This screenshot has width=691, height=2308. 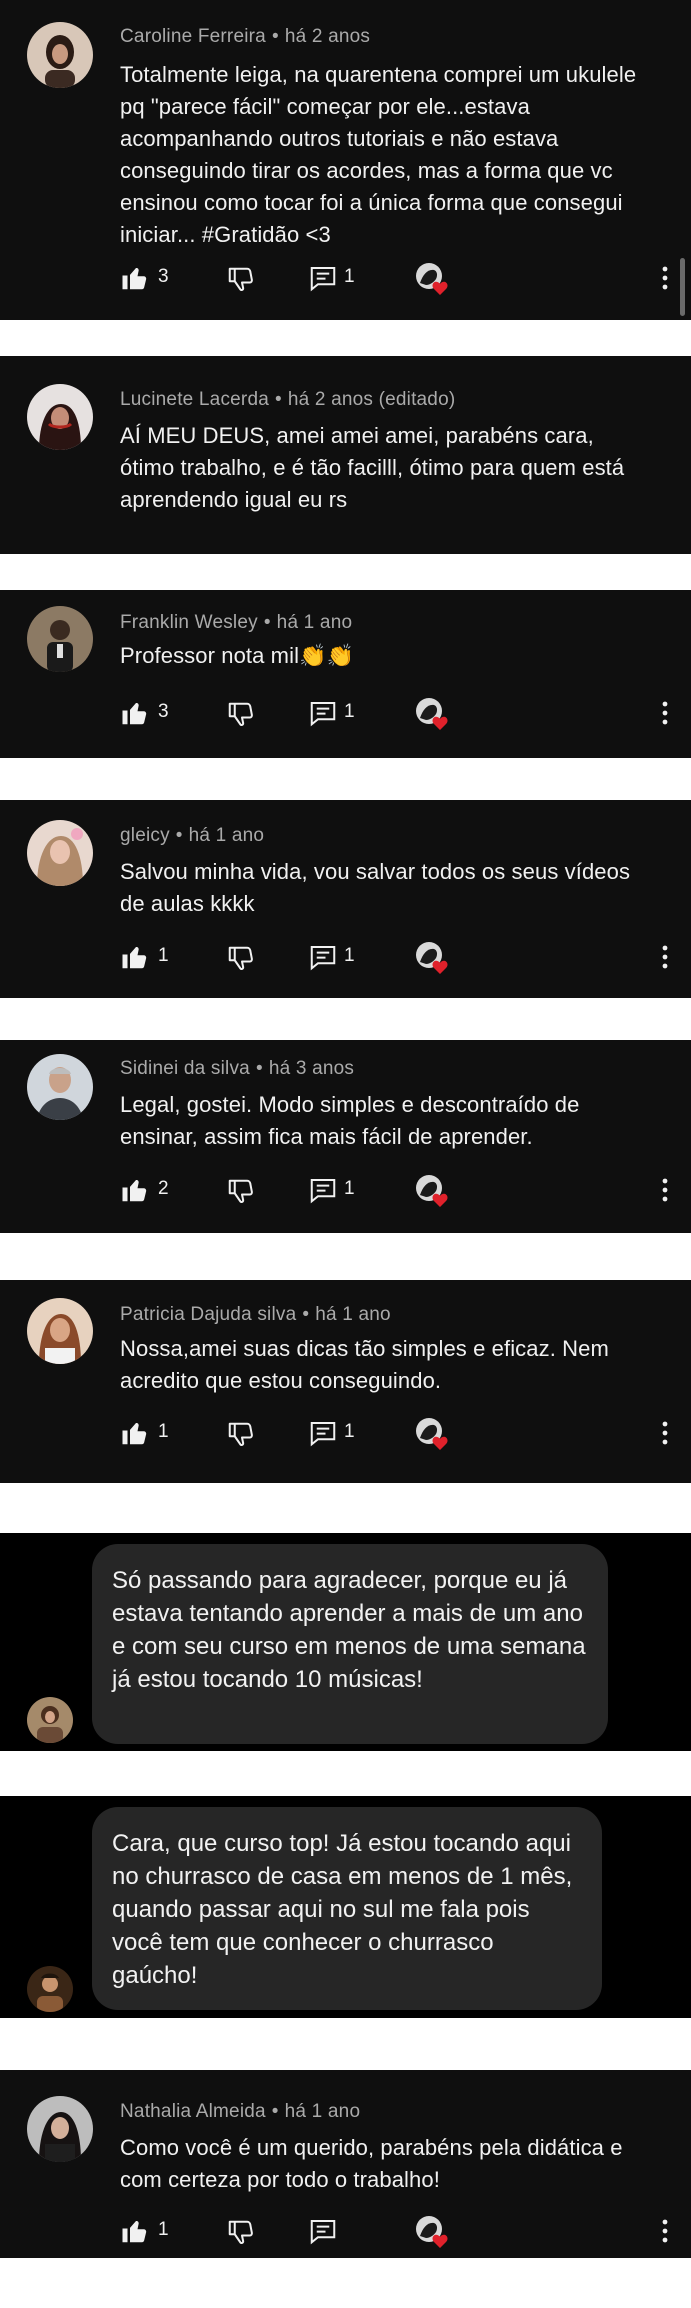 What do you see at coordinates (311, 1068) in the screenshot?
I see `comment-time: há 3 anos` at bounding box center [311, 1068].